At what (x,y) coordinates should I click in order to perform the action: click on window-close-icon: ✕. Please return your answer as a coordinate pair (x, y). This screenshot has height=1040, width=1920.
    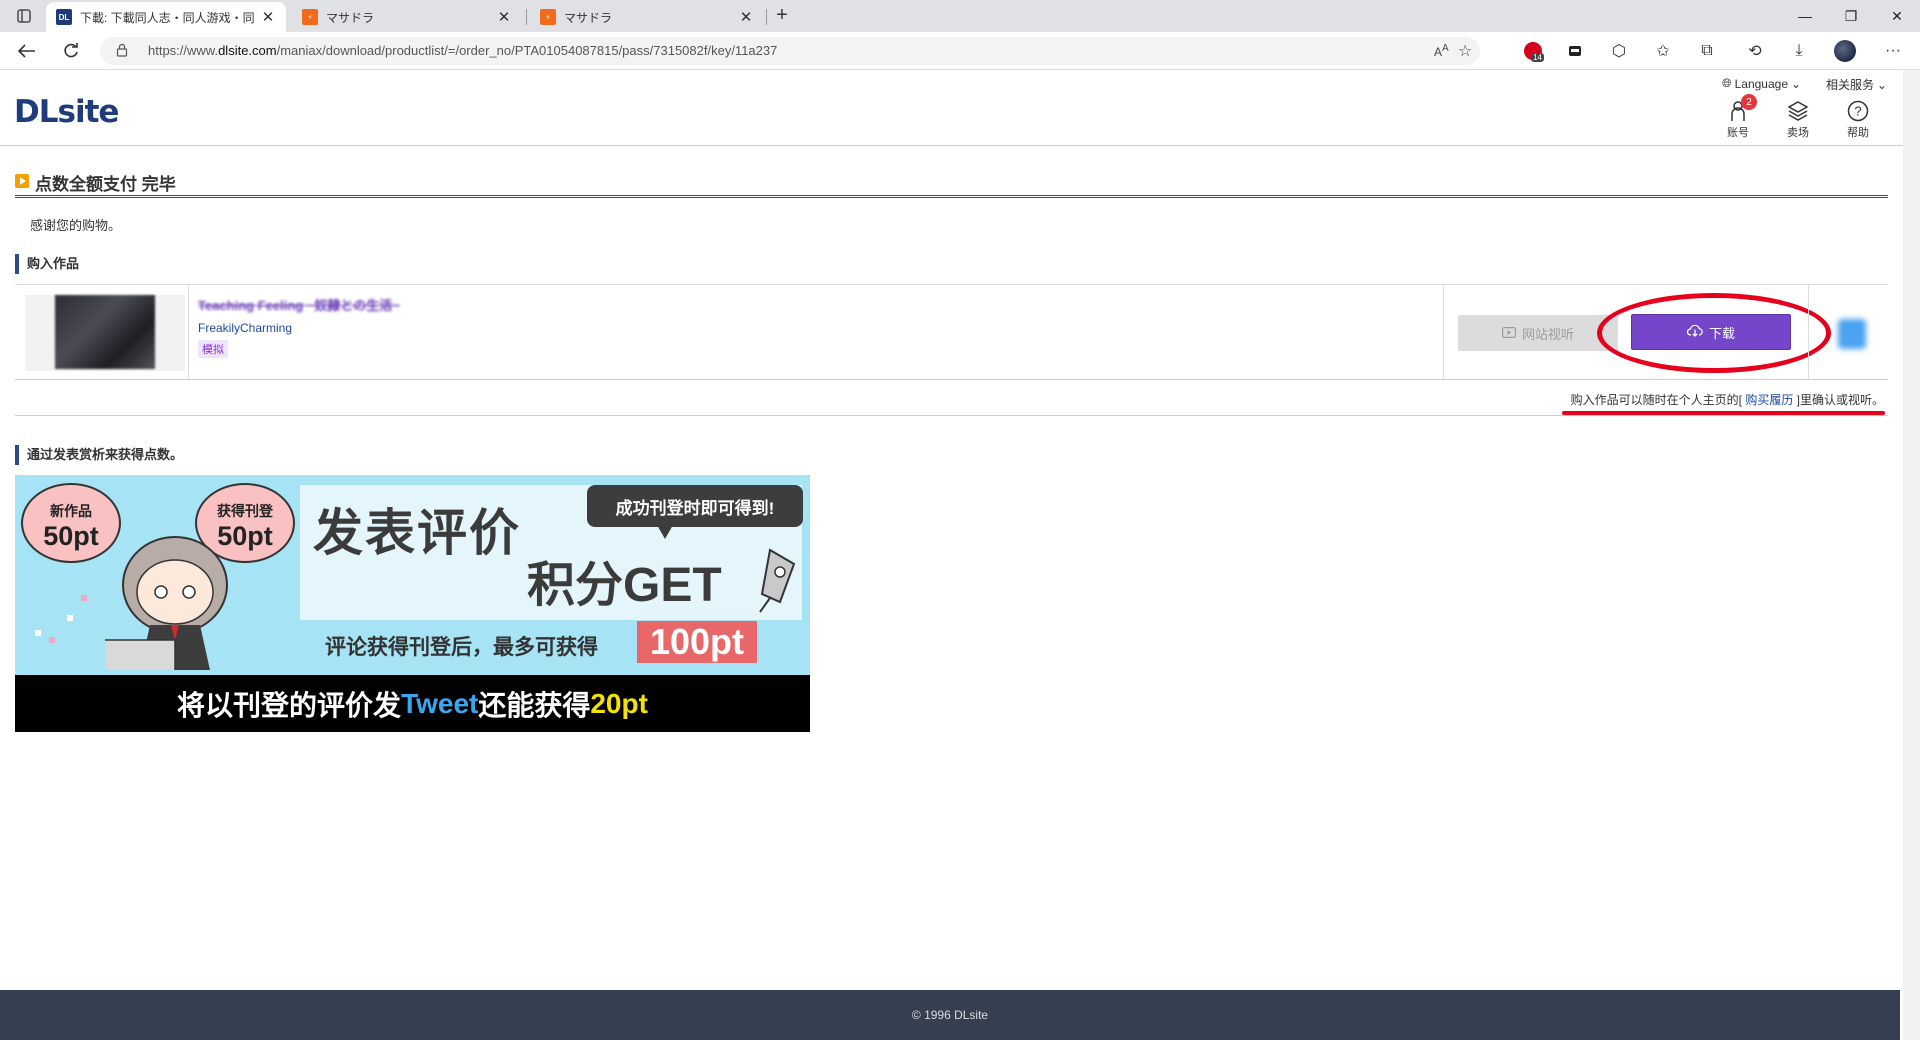
    Looking at the image, I should click on (1897, 16).